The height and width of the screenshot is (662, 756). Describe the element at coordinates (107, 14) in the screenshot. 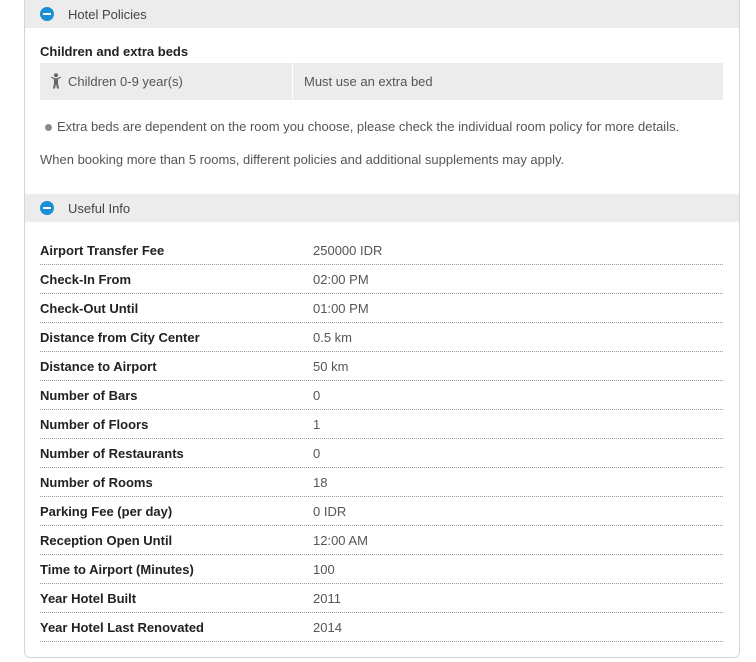

I see `hotel-policies-title: Hotel Policies` at that location.